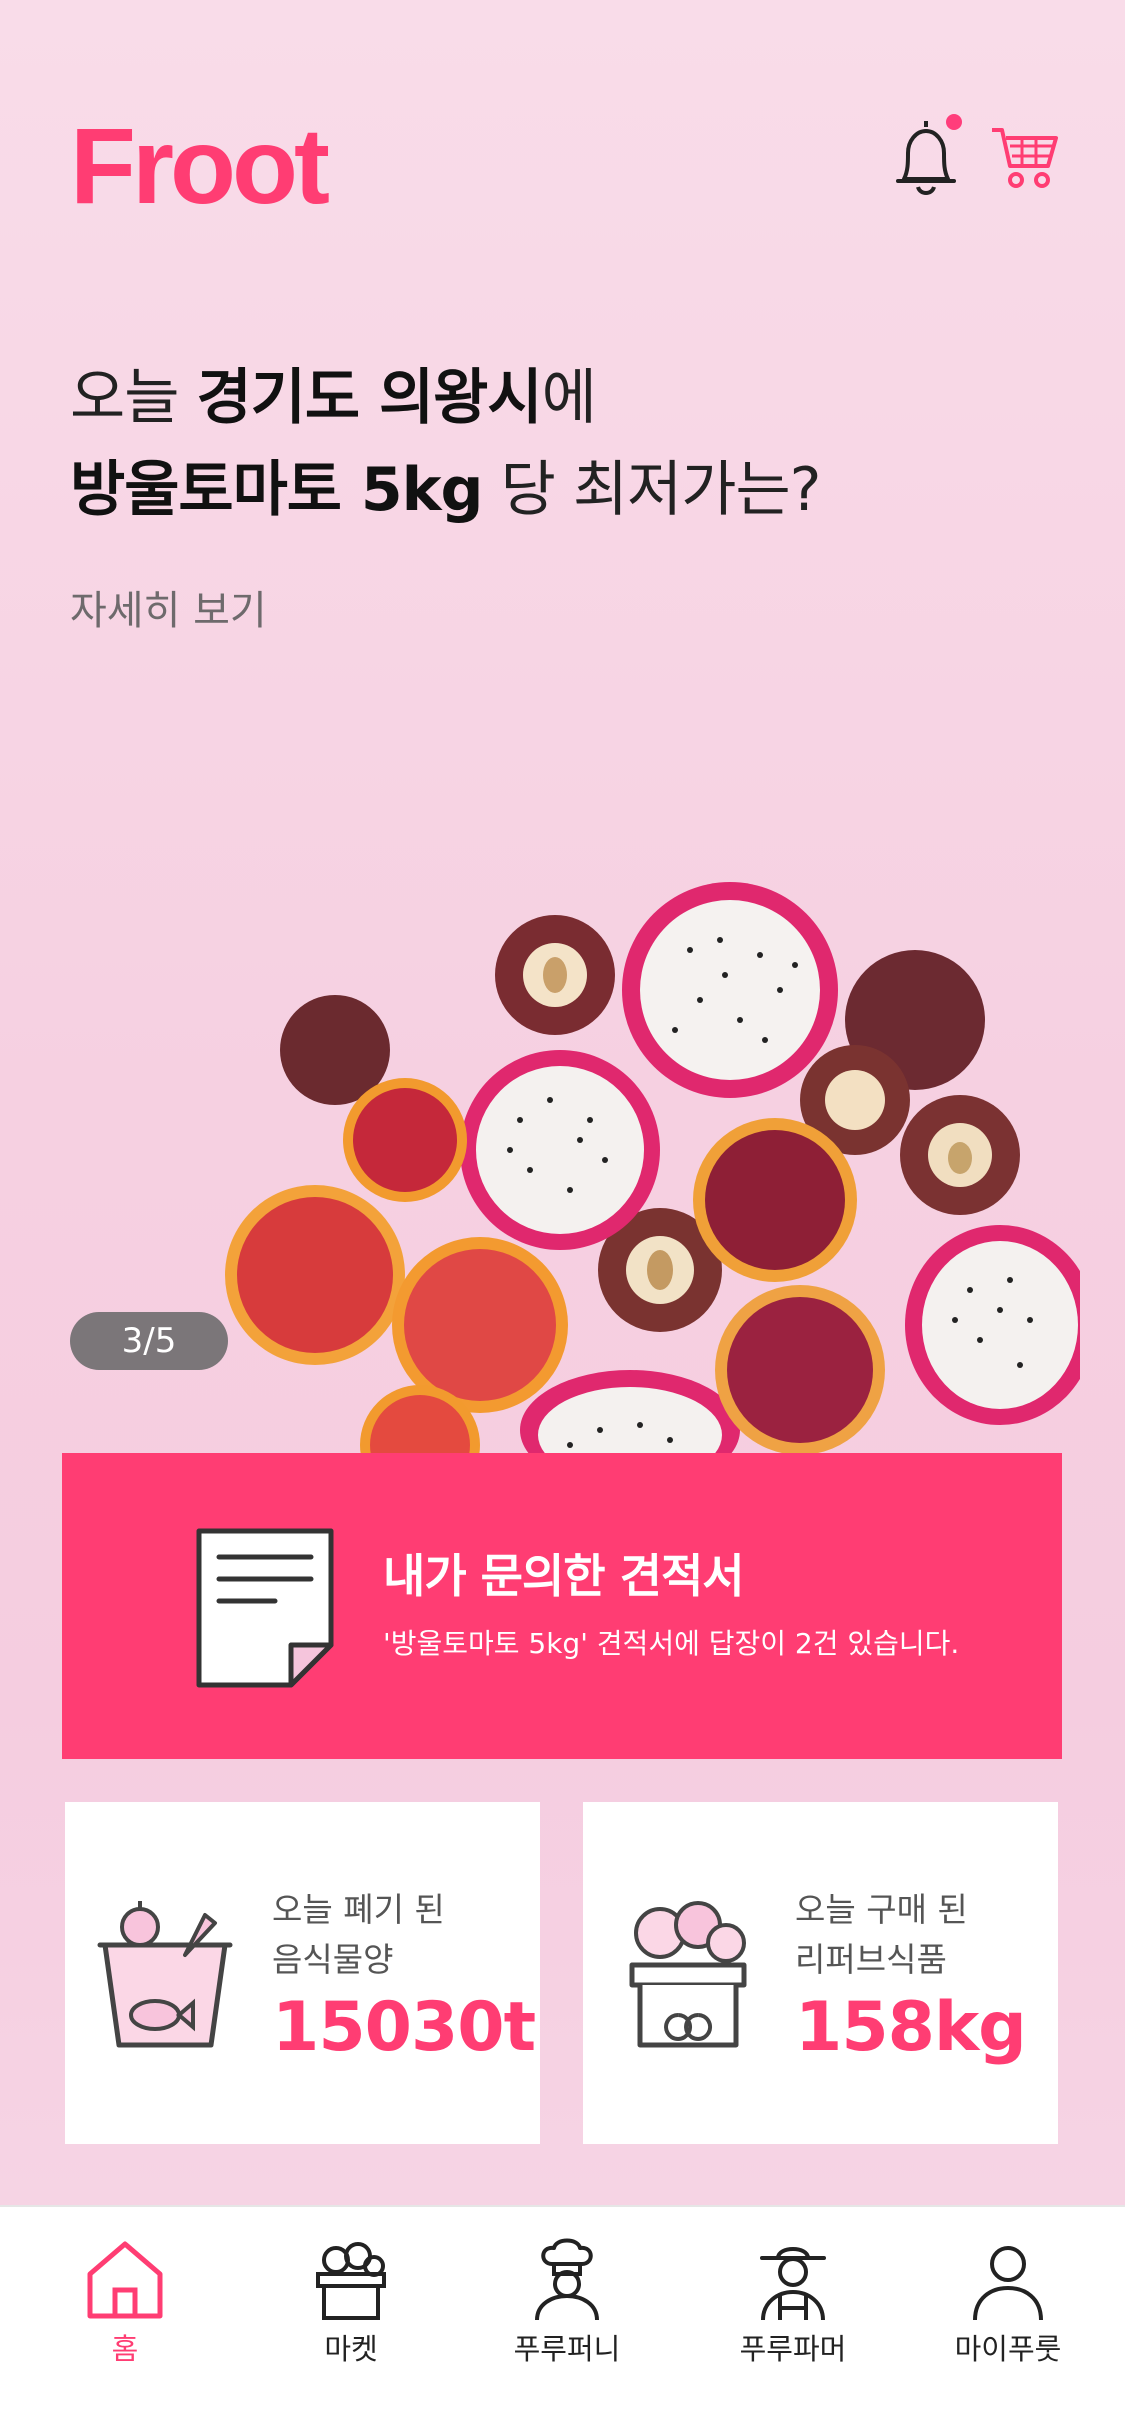  Describe the element at coordinates (358, 1934) in the screenshot. I see `food-waste-label: 오늘 폐기 된 음식물양` at that location.